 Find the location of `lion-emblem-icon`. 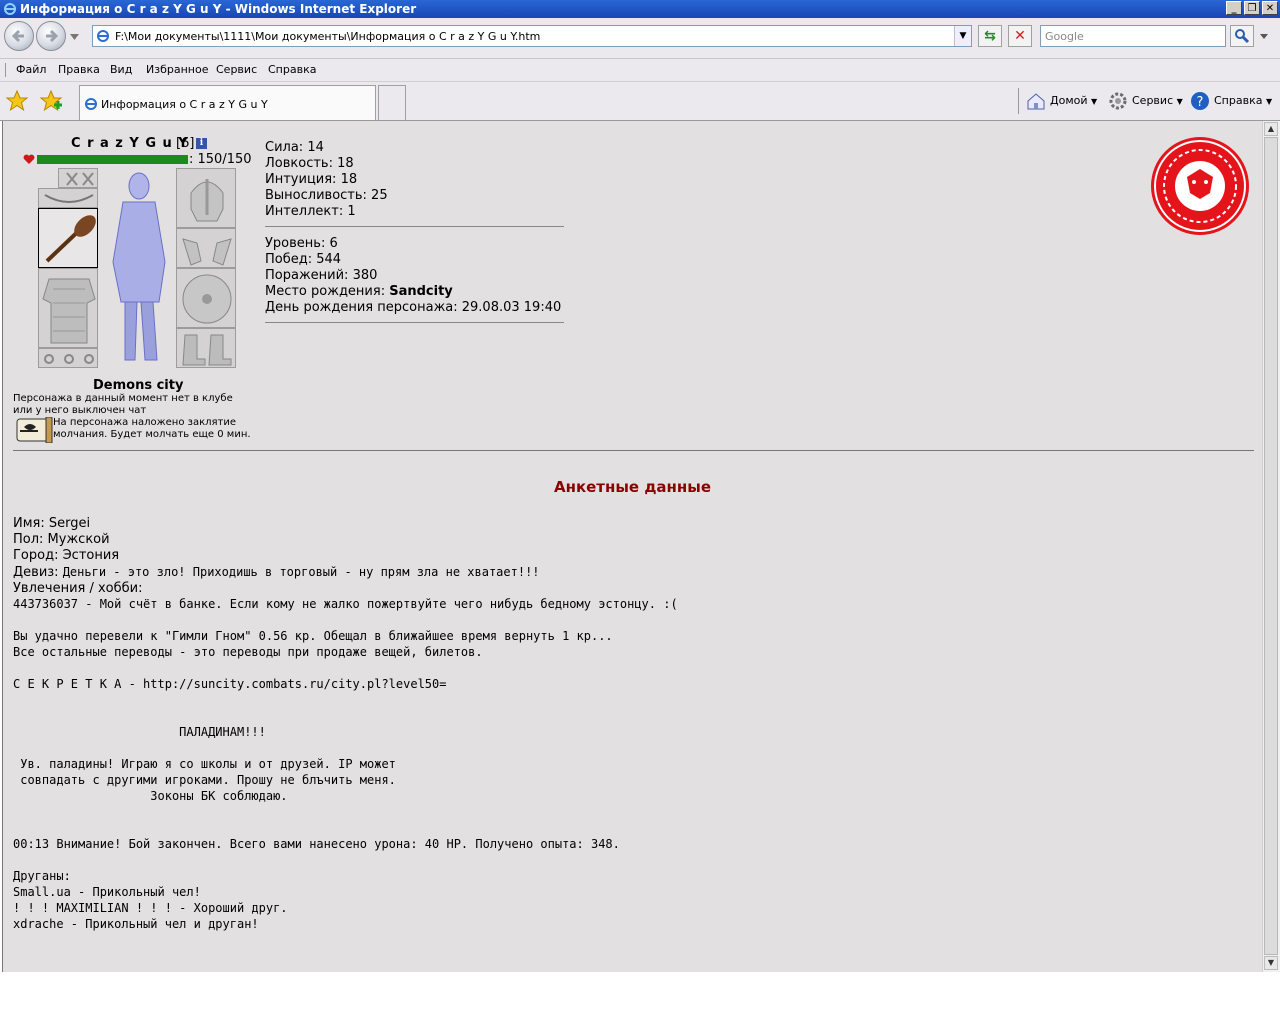

lion-emblem-icon is located at coordinates (1200, 186).